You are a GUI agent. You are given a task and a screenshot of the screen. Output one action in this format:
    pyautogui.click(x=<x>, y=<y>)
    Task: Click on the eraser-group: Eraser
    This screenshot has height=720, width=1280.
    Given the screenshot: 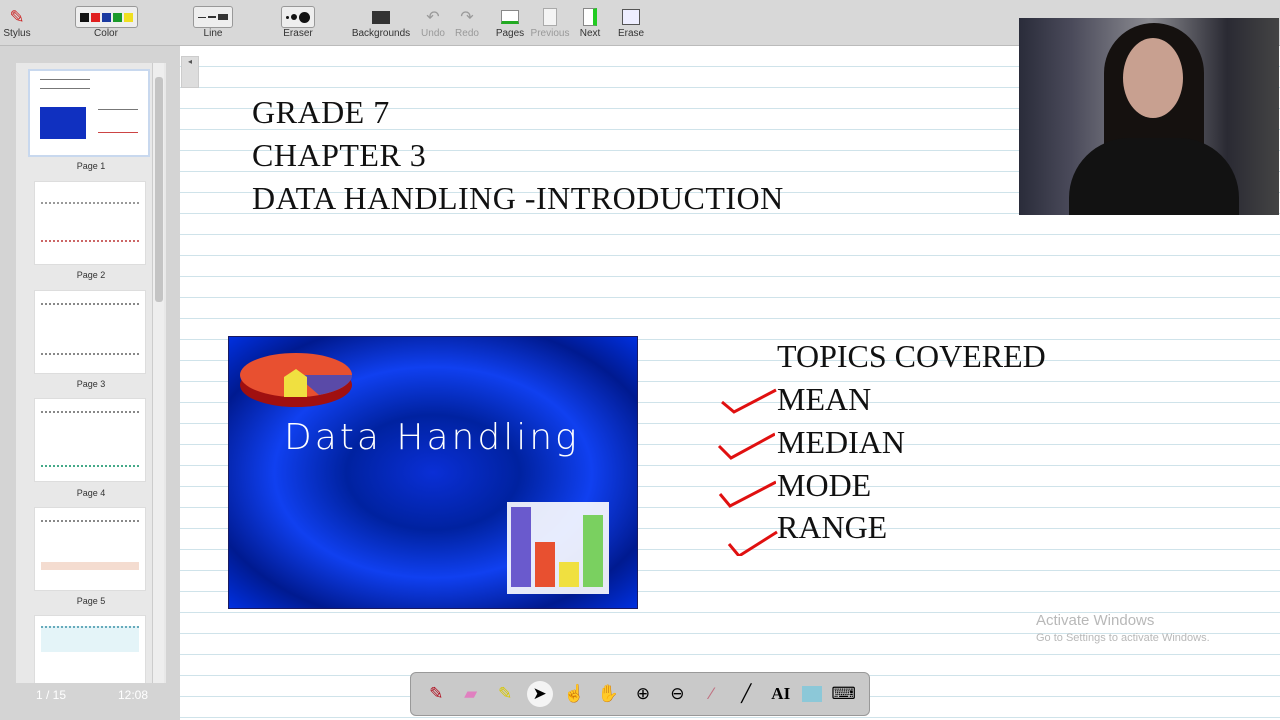 What is the action you would take?
    pyautogui.click(x=298, y=23)
    